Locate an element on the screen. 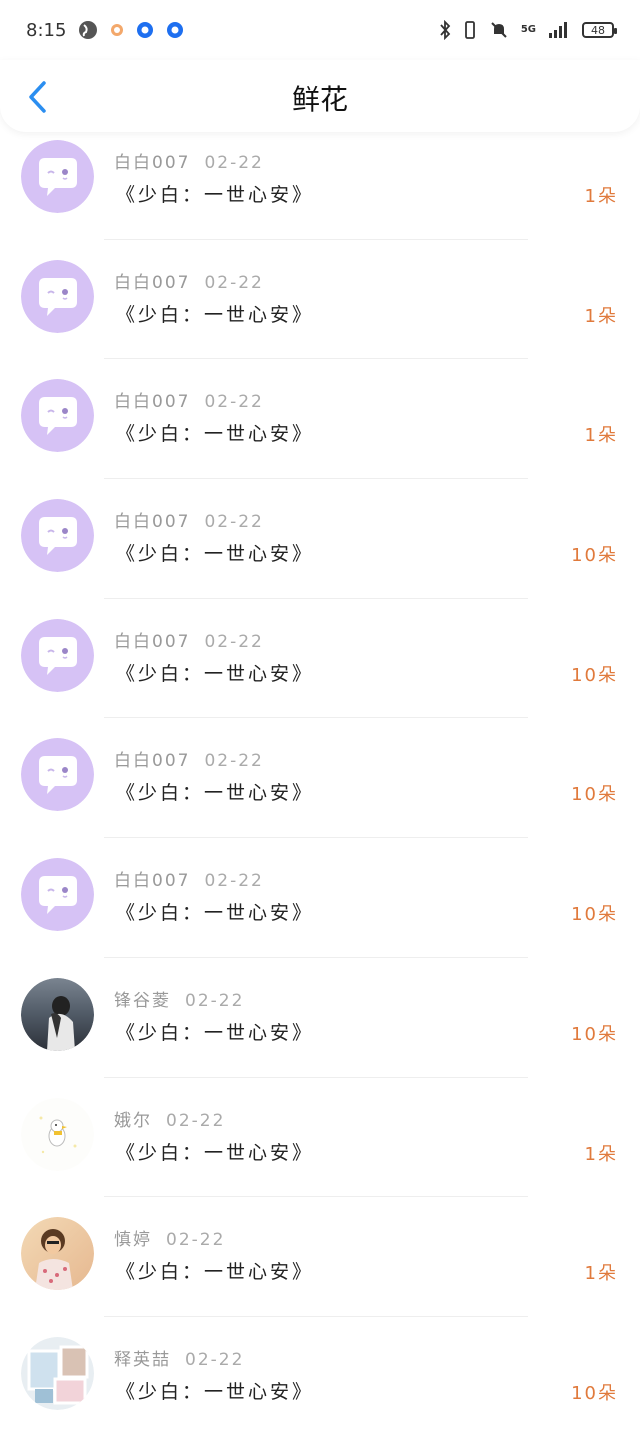 The width and height of the screenshot is (640, 1437). vibrate-icon is located at coordinates (470, 30).